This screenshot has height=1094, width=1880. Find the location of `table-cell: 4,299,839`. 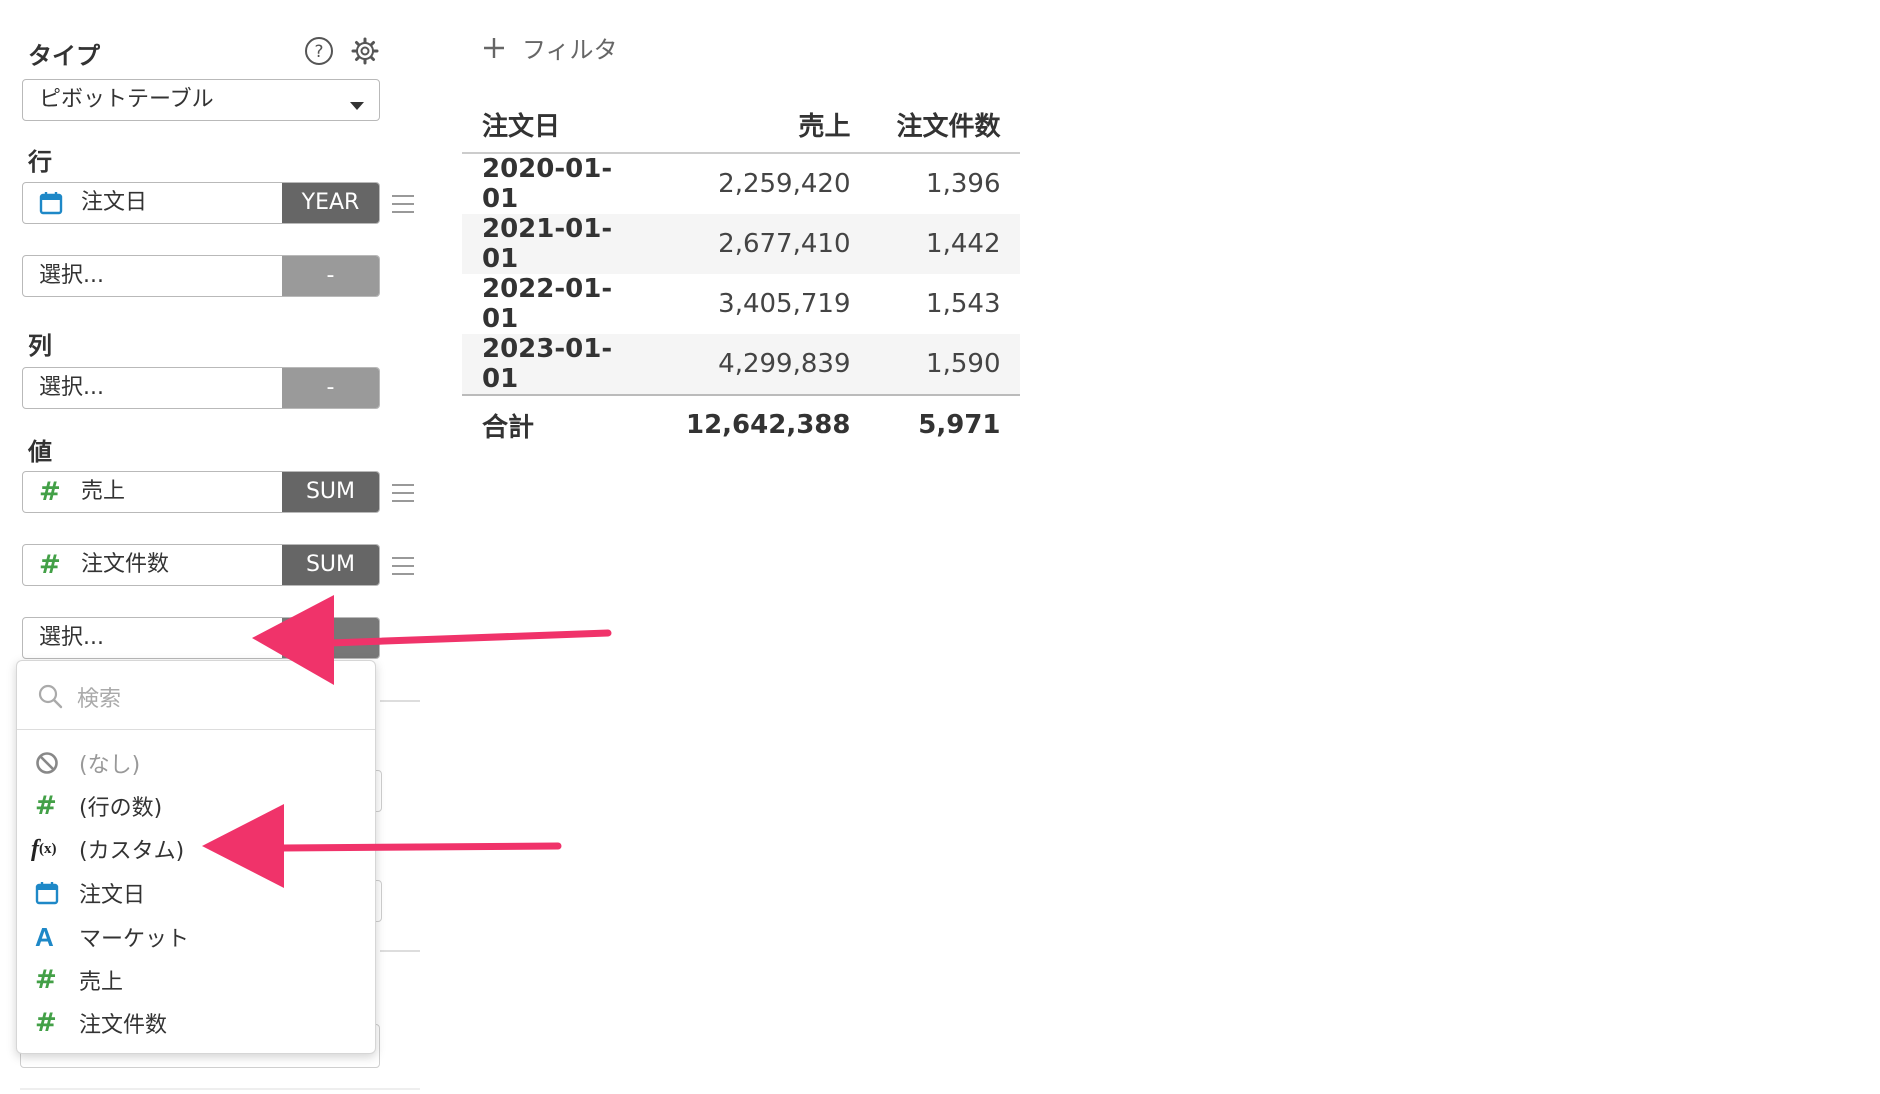

table-cell: 4,299,839 is located at coordinates (768, 364).